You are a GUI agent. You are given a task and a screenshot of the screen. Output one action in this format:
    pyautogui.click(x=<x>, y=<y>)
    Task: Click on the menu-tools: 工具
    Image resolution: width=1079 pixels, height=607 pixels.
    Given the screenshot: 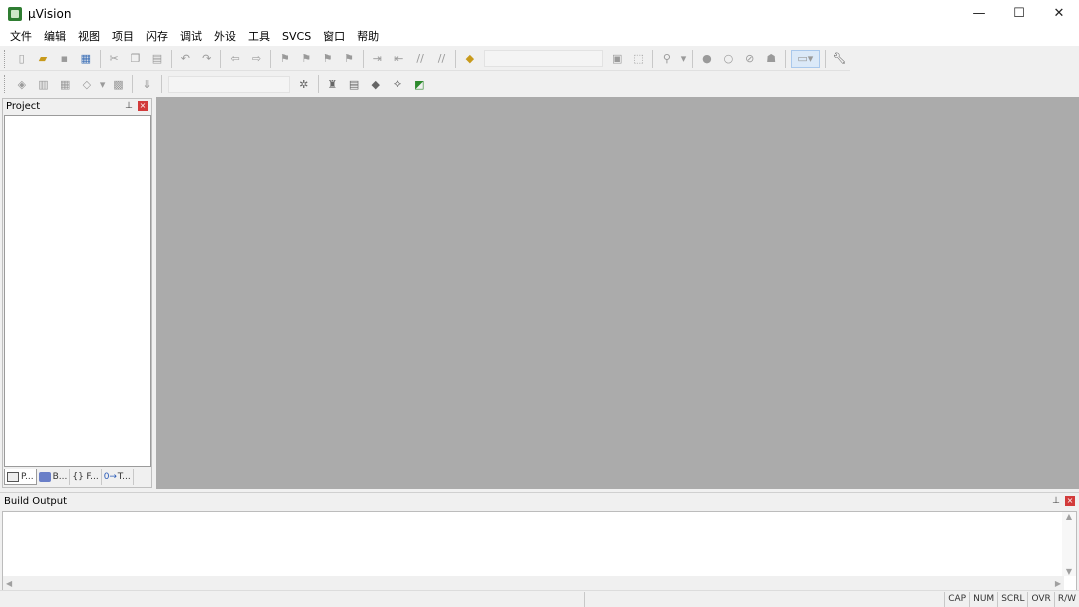 What is the action you would take?
    pyautogui.click(x=259, y=36)
    